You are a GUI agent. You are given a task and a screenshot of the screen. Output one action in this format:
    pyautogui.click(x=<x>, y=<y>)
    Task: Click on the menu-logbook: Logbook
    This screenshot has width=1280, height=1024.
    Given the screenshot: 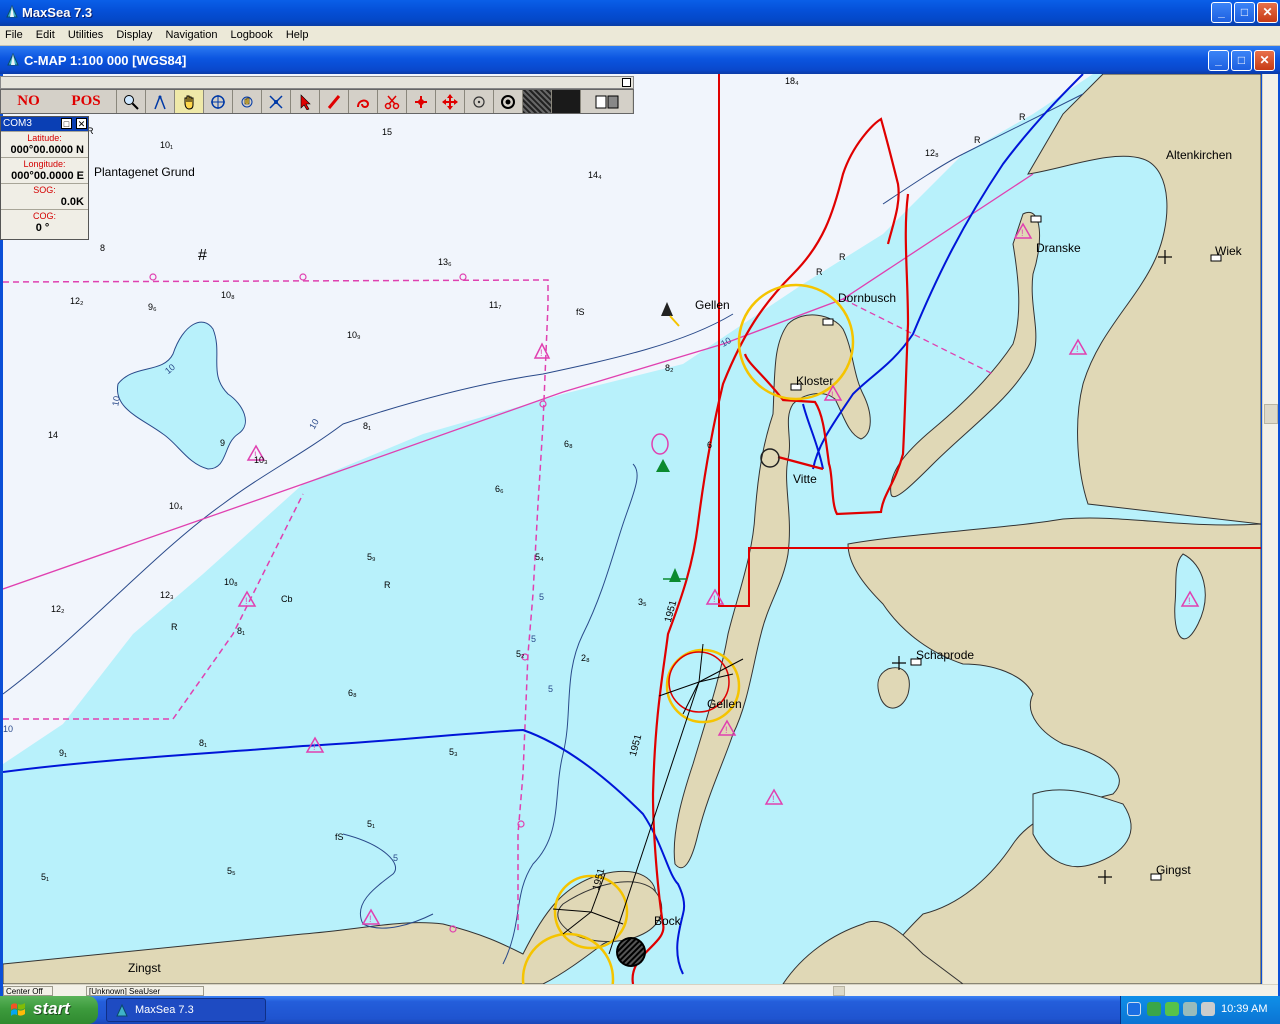 What is the action you would take?
    pyautogui.click(x=252, y=33)
    